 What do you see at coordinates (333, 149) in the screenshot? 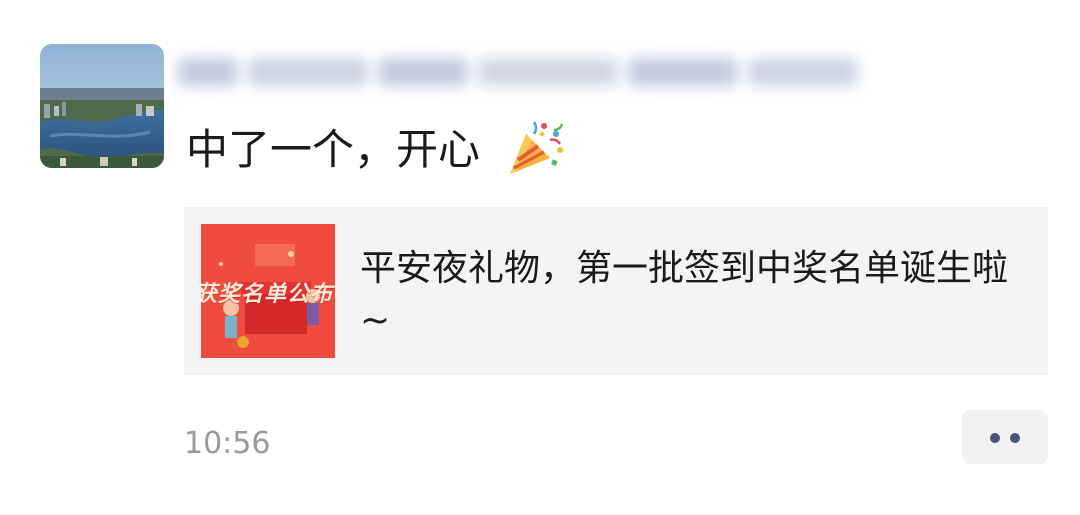
I see `post-text: 中了一个，开心` at bounding box center [333, 149].